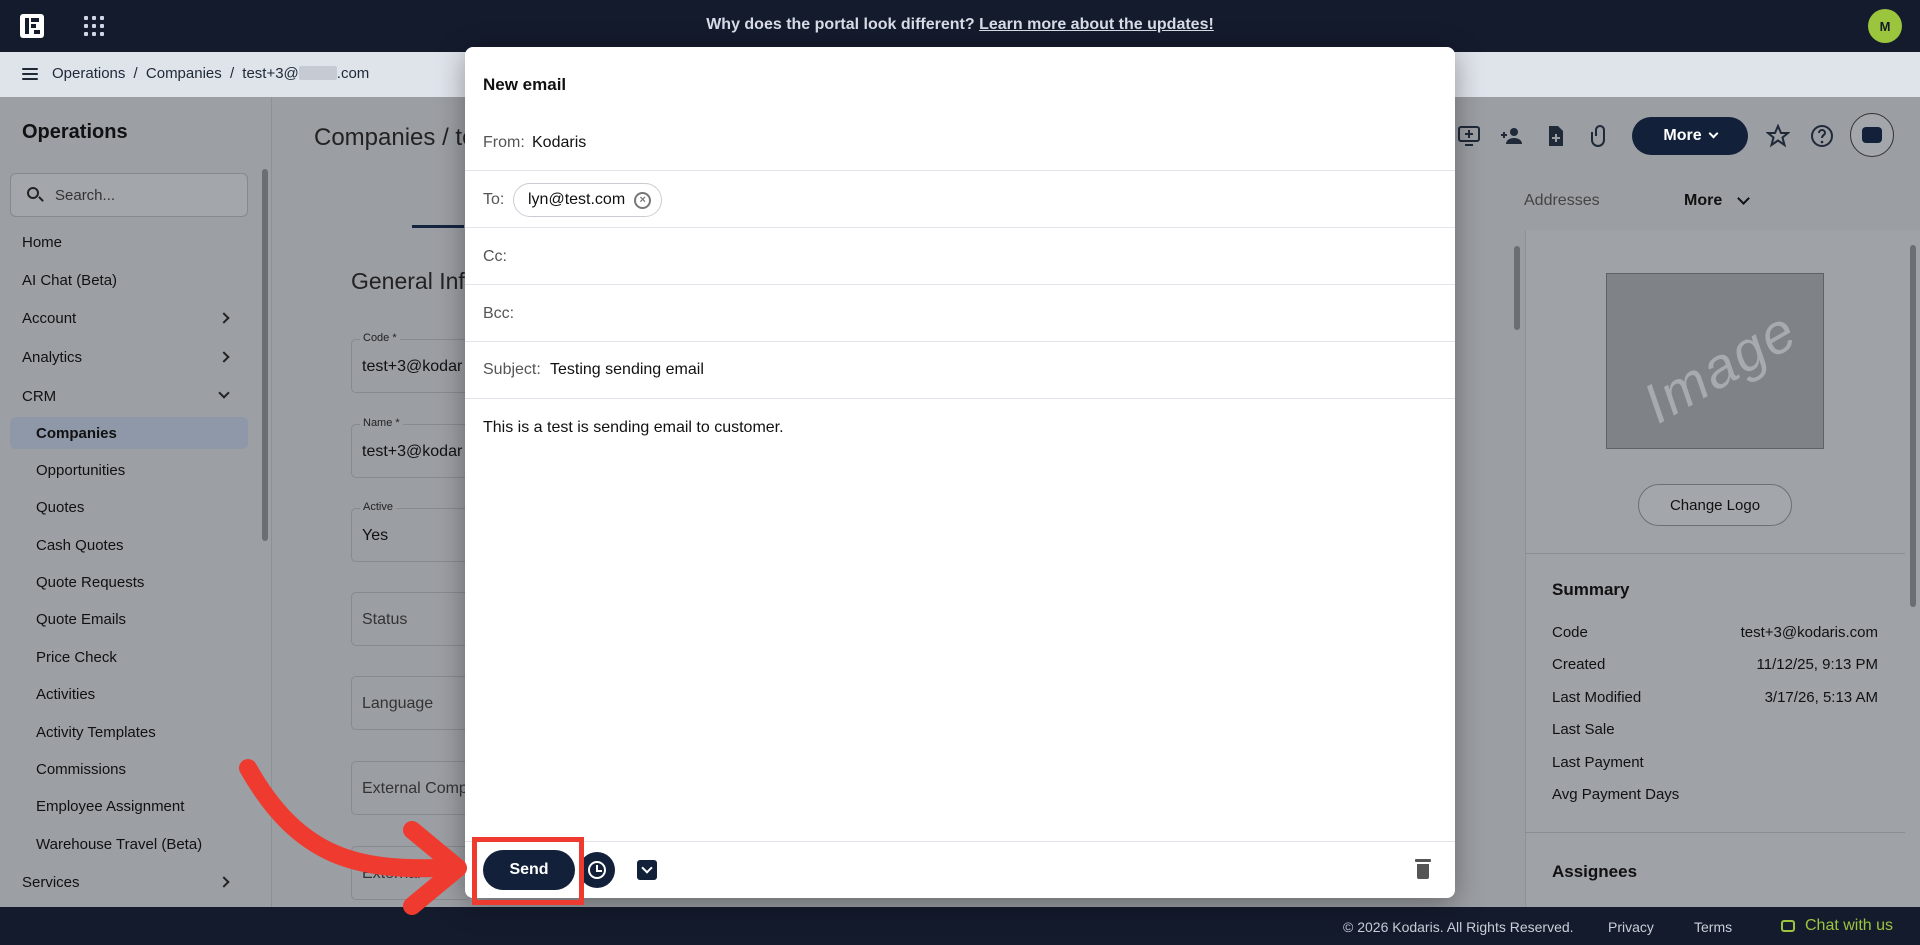  Describe the element at coordinates (265, 355) in the screenshot. I see `sidebar-scrollbar` at that location.